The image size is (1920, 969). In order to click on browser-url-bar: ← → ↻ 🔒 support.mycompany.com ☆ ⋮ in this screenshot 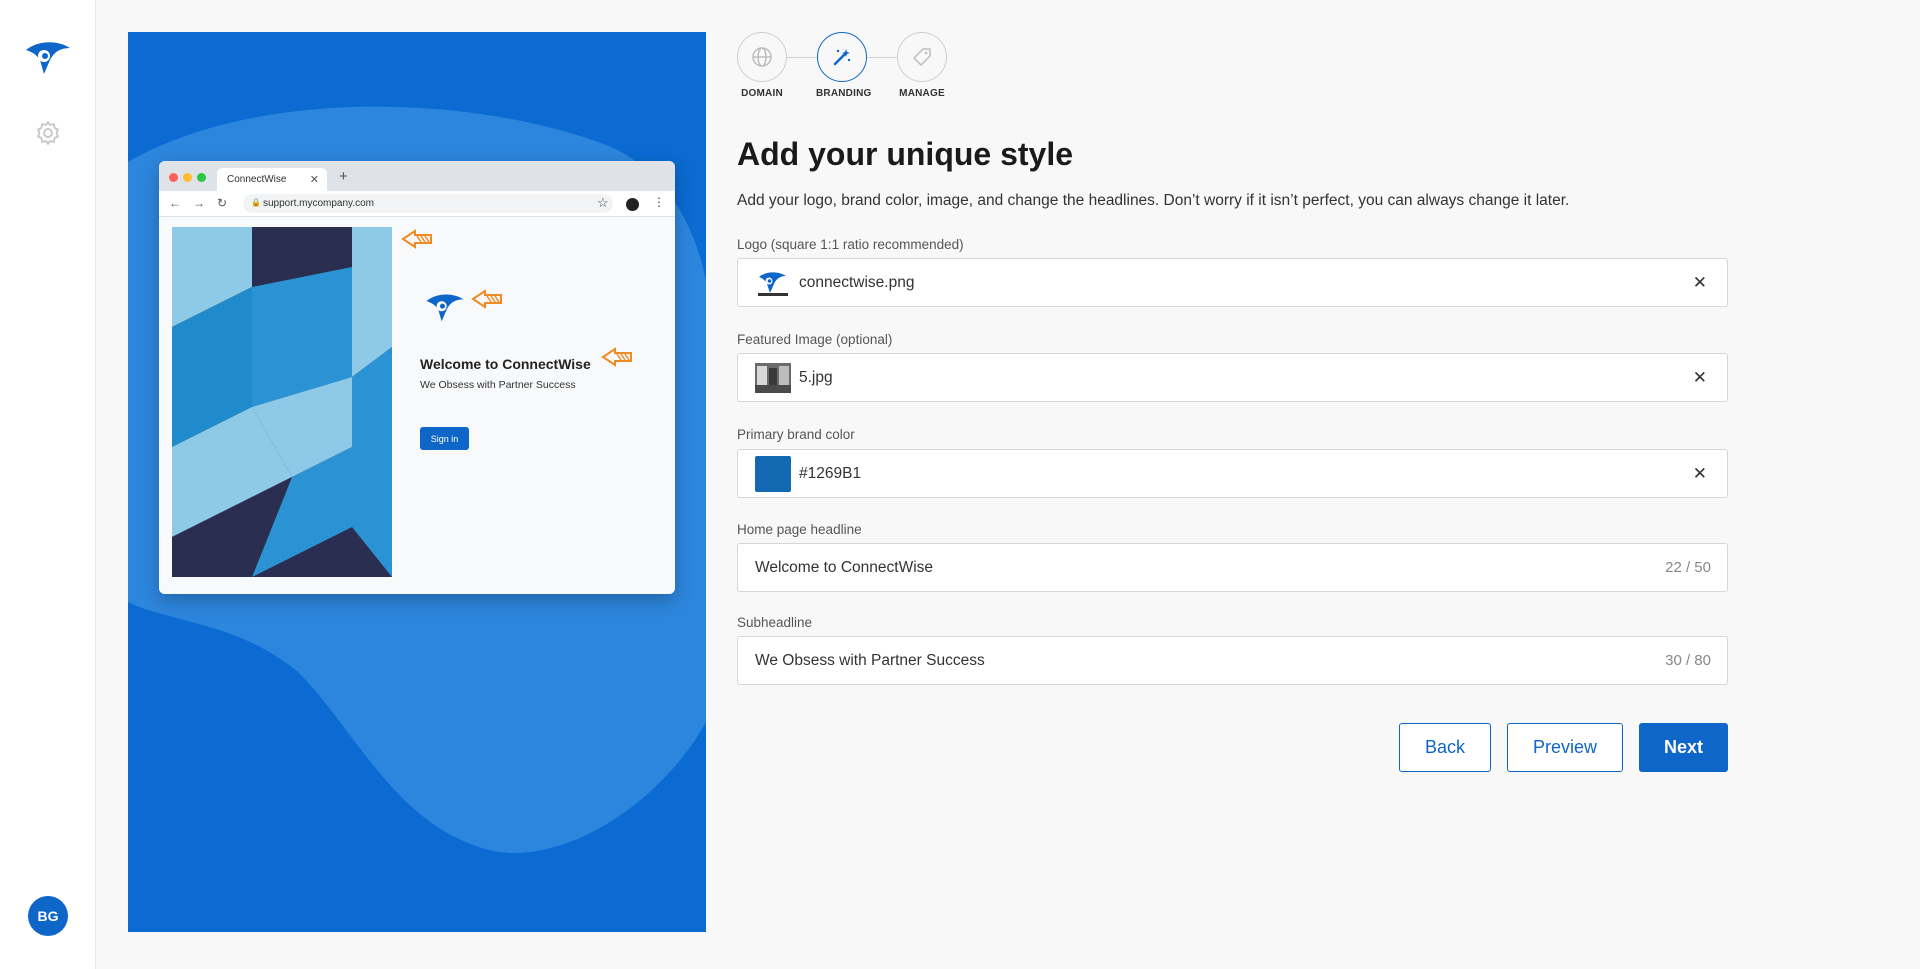, I will do `click(417, 204)`.